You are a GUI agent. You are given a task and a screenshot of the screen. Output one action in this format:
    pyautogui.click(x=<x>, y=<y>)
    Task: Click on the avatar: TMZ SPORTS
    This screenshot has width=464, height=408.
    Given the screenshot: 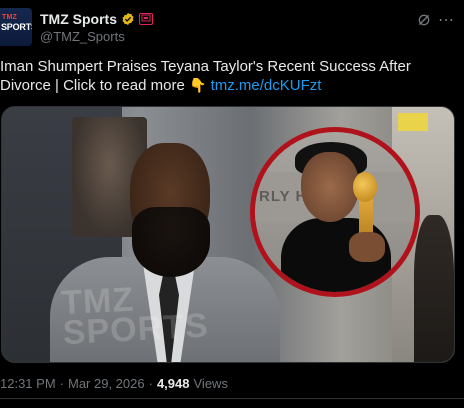 What is the action you would take?
    pyautogui.click(x=16, y=27)
    